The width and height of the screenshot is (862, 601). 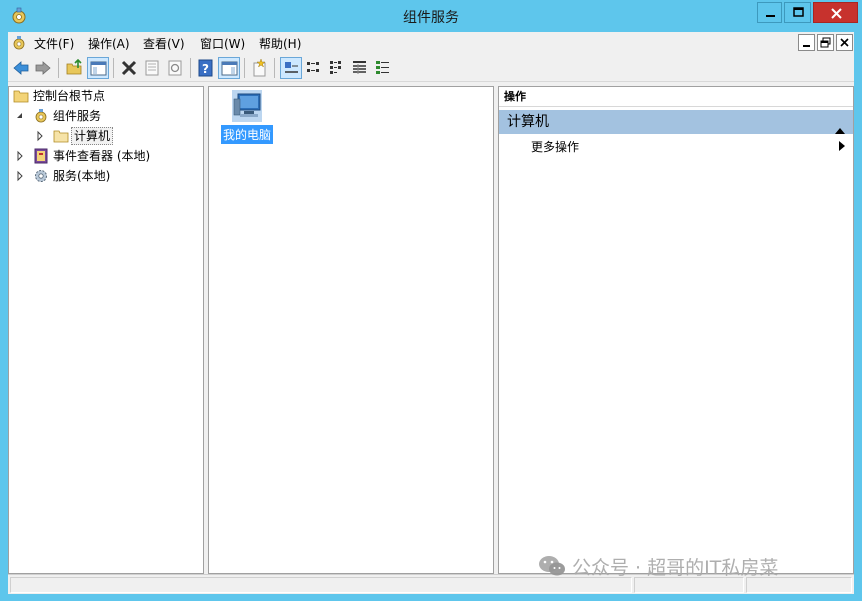 I want to click on actions-header: 操作, so click(x=676, y=97).